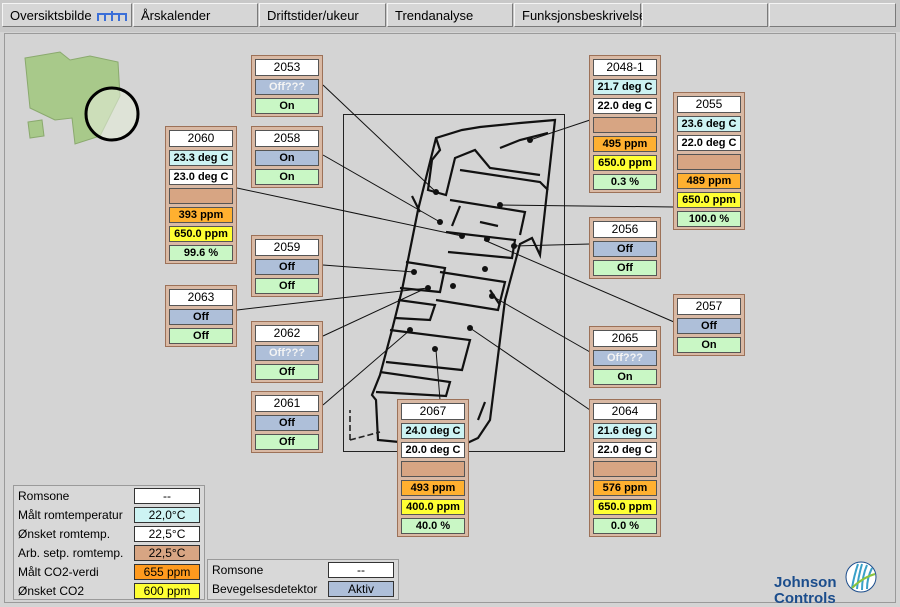  Describe the element at coordinates (287, 157) in the screenshot. I see `room-2058-card: 2058 On On` at that location.